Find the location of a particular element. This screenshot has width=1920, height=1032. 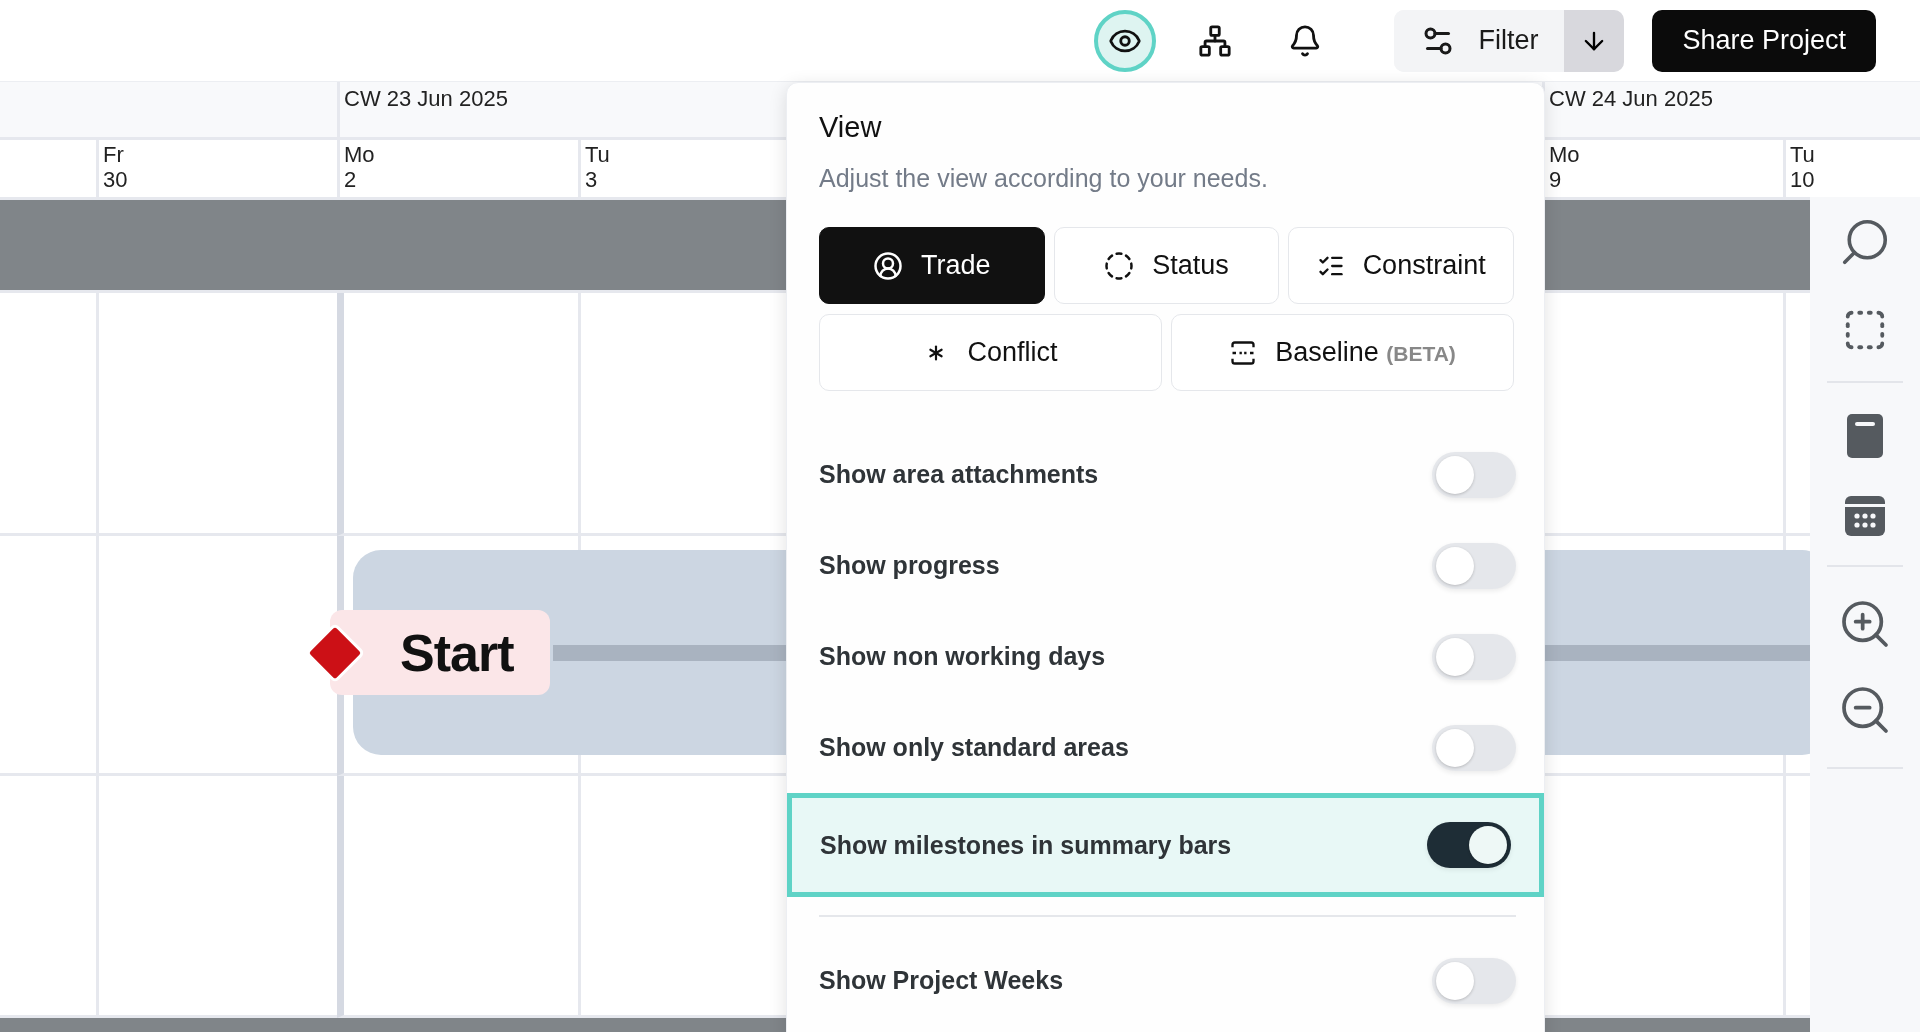

view-mode-button: Status is located at coordinates (1166, 265).